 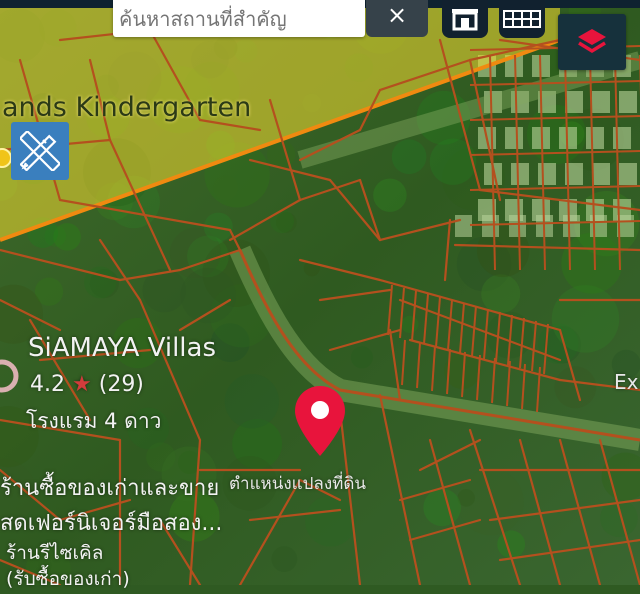 I want to click on map-pin-icon, so click(x=320, y=421).